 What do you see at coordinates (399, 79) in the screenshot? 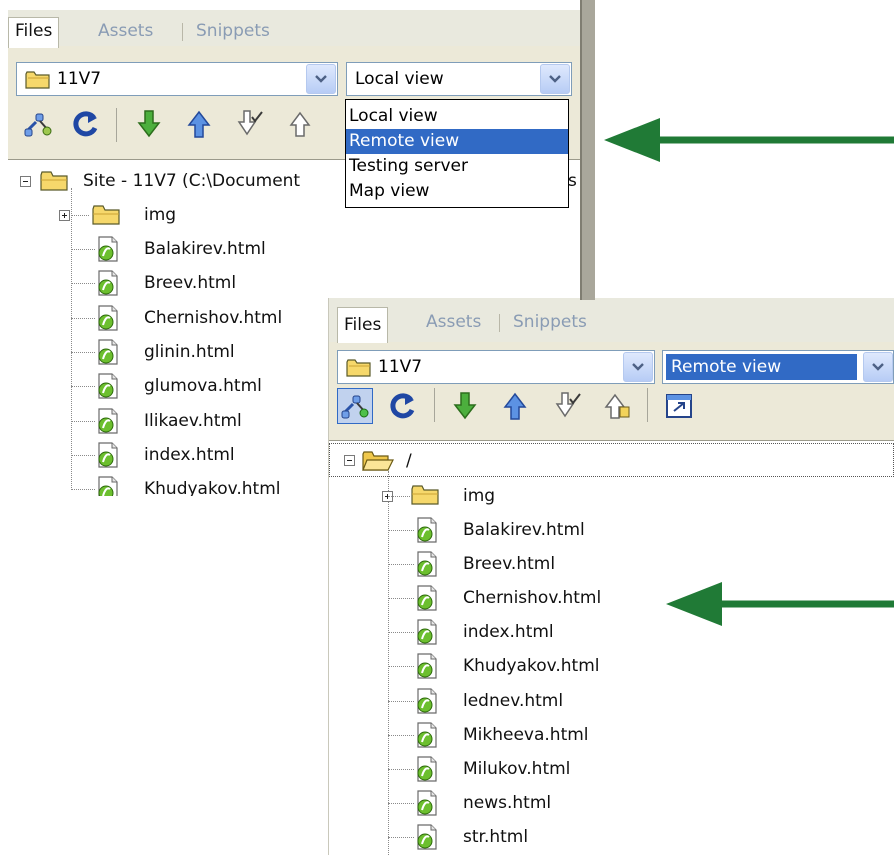
I see `view-select-value: Local view` at bounding box center [399, 79].